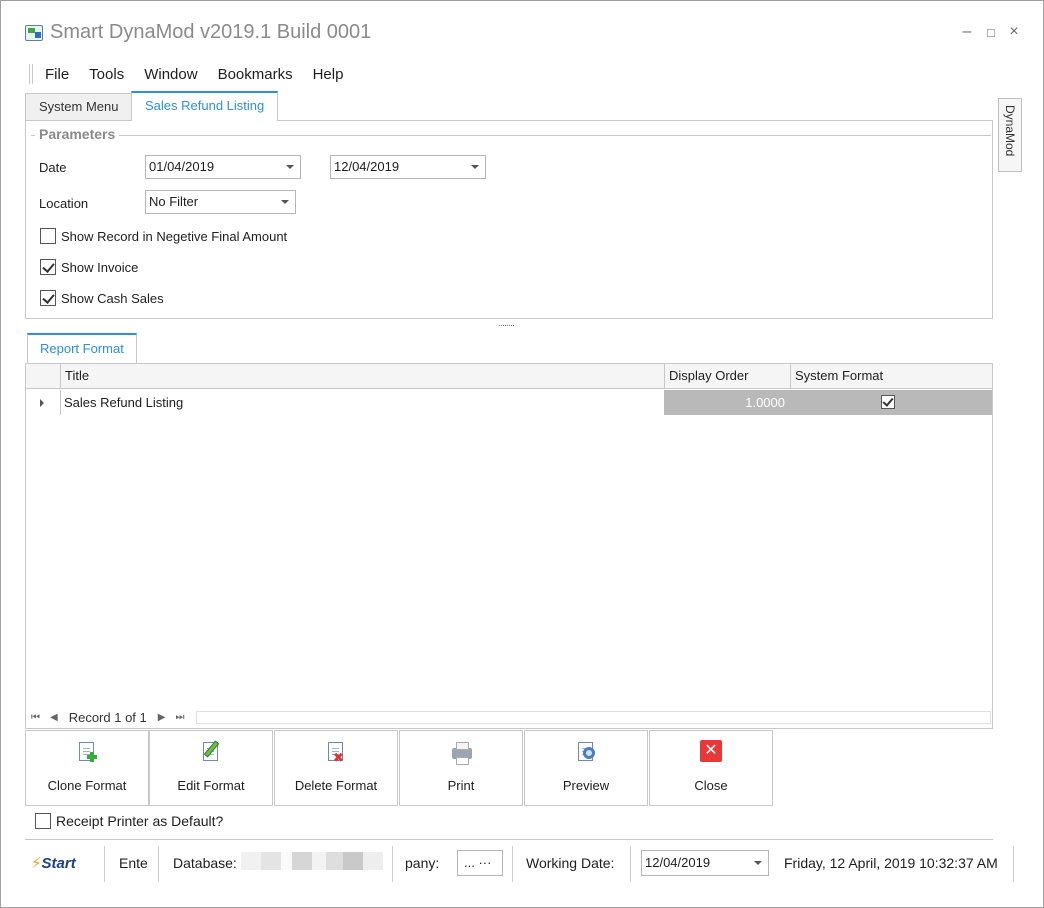 This screenshot has width=1044, height=908. I want to click on menu-help: Help, so click(328, 74).